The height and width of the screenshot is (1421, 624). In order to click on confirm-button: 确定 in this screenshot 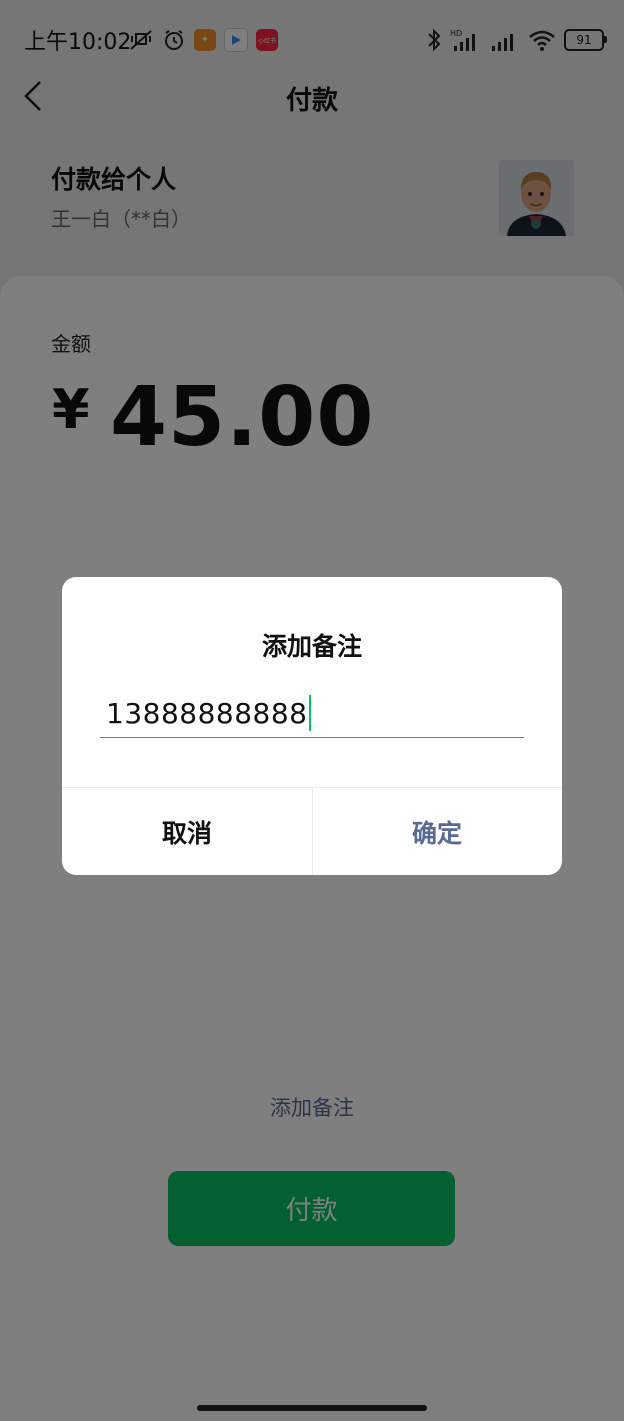, I will do `click(437, 831)`.